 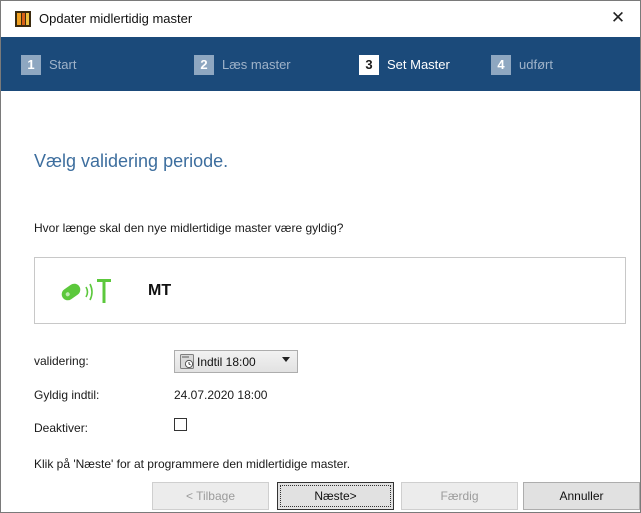 I want to click on deactivate-checkbox, so click(x=180, y=424).